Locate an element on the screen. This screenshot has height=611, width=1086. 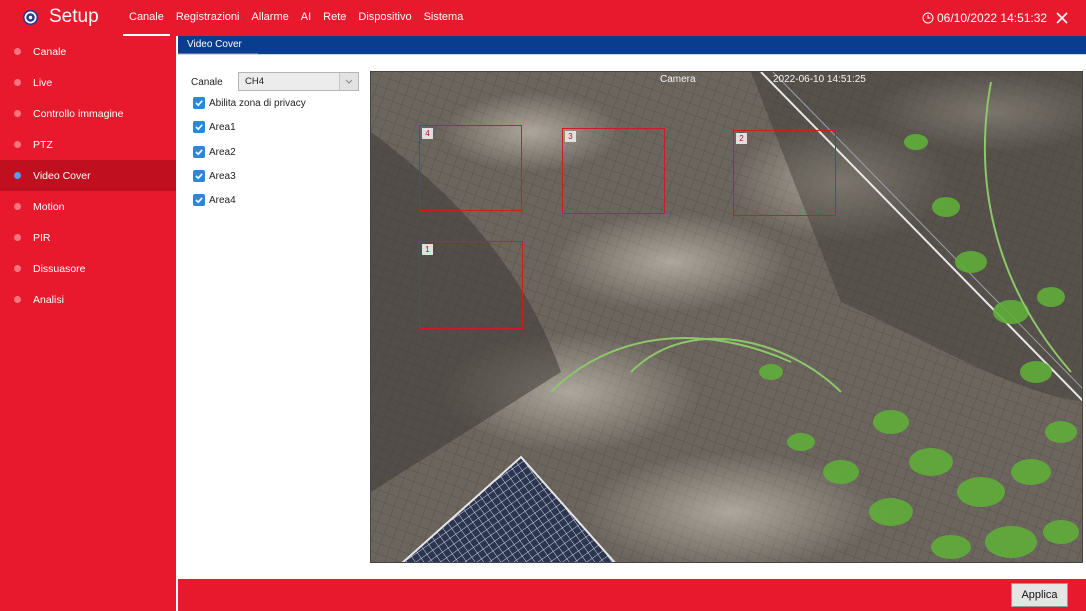
datetime-display: 06/10/2022 14:51:32 is located at coordinates (984, 18).